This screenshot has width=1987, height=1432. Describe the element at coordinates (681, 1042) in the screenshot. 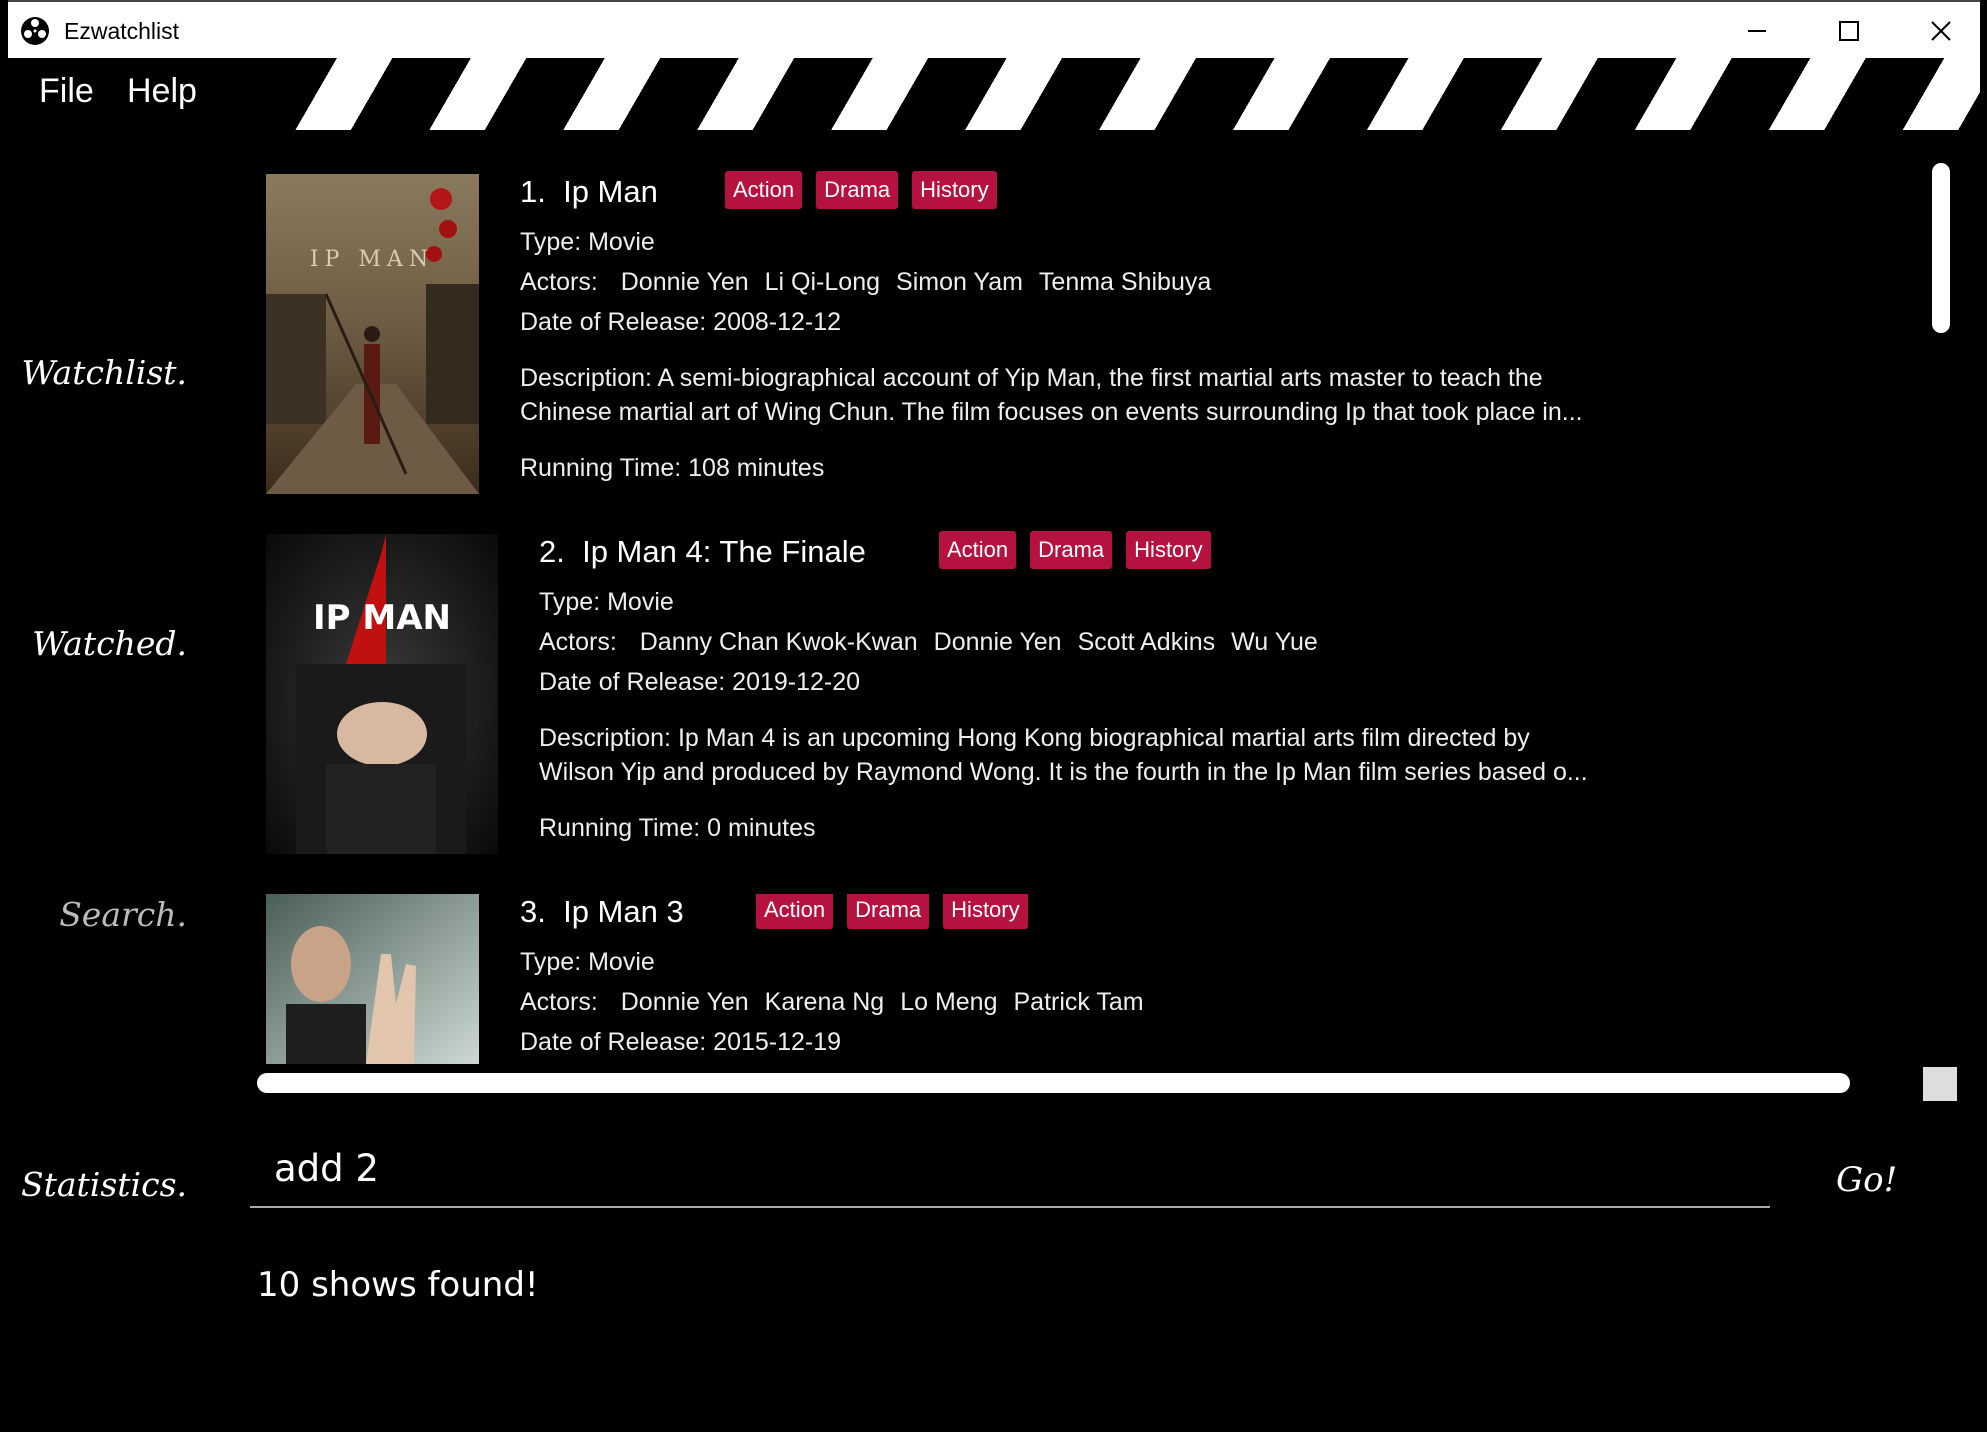

I see `show-release-date: Date of Release: 2015-12-19` at that location.